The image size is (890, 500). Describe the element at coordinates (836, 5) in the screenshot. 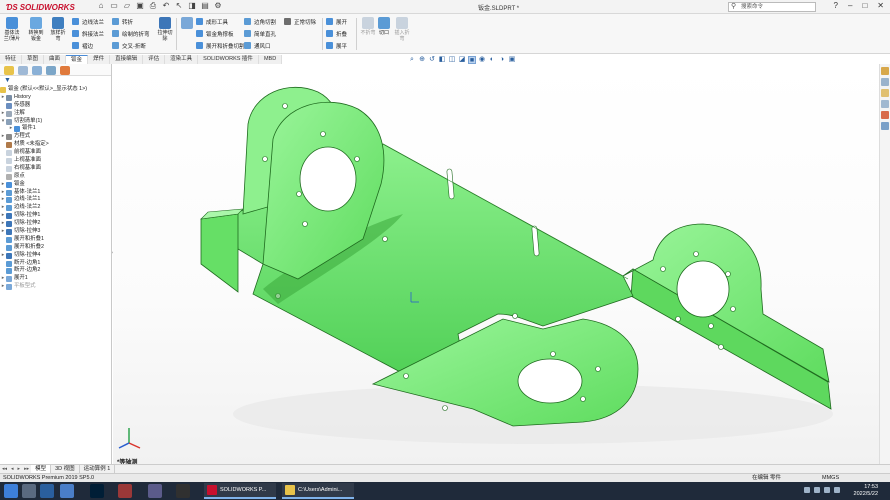

I see `help-icon: ?` at that location.